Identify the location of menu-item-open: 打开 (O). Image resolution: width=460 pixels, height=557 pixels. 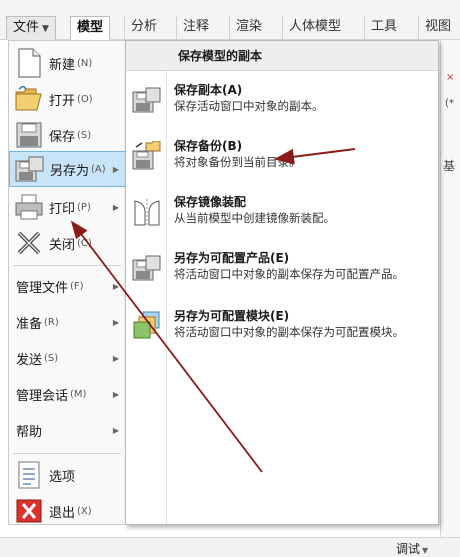
(67, 99).